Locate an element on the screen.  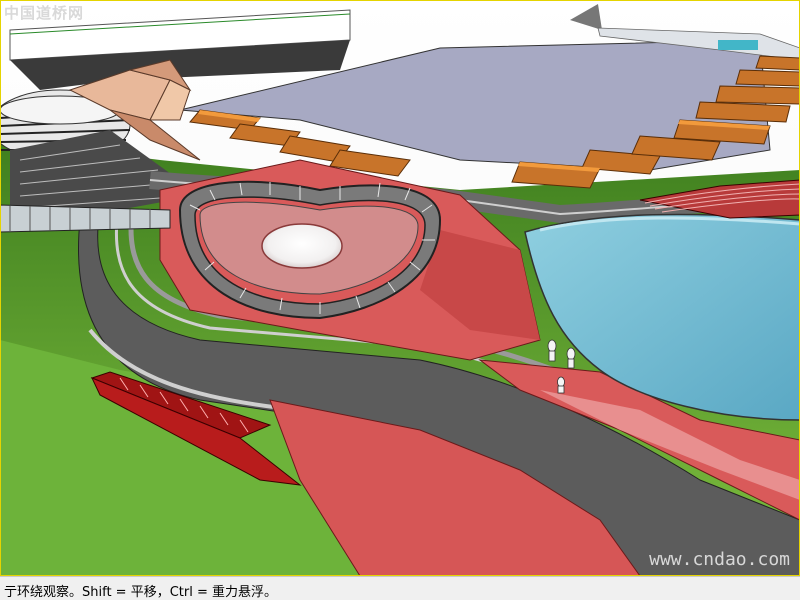
status-hint-text: 亍环绕观察。Shift = 平移，Ctrl = 重力悬浮。 is located at coordinates (140, 592).